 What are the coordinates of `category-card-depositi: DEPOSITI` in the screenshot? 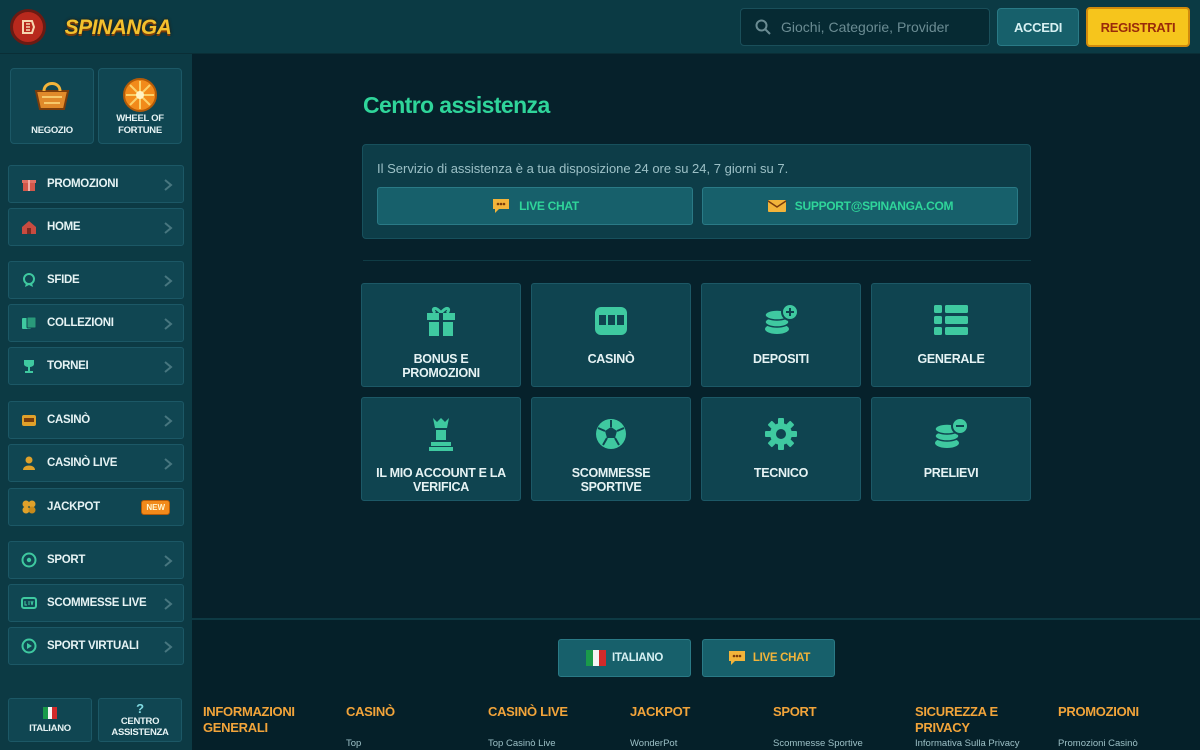 It's located at (781, 335).